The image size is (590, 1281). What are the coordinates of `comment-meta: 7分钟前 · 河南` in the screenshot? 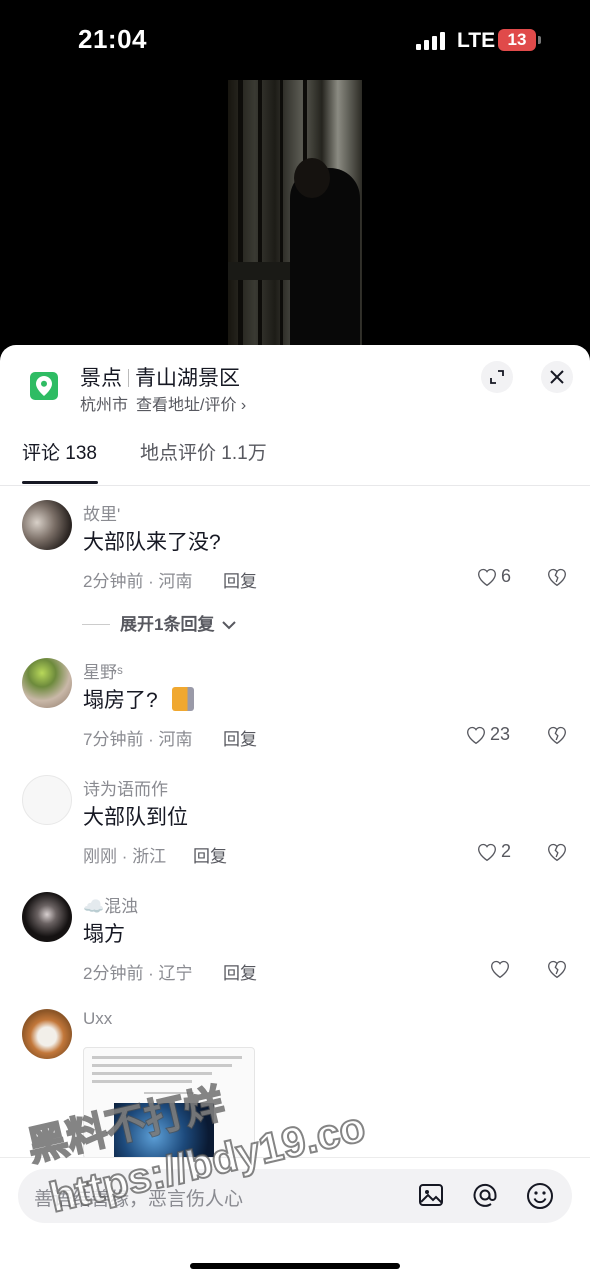 It's located at (138, 739).